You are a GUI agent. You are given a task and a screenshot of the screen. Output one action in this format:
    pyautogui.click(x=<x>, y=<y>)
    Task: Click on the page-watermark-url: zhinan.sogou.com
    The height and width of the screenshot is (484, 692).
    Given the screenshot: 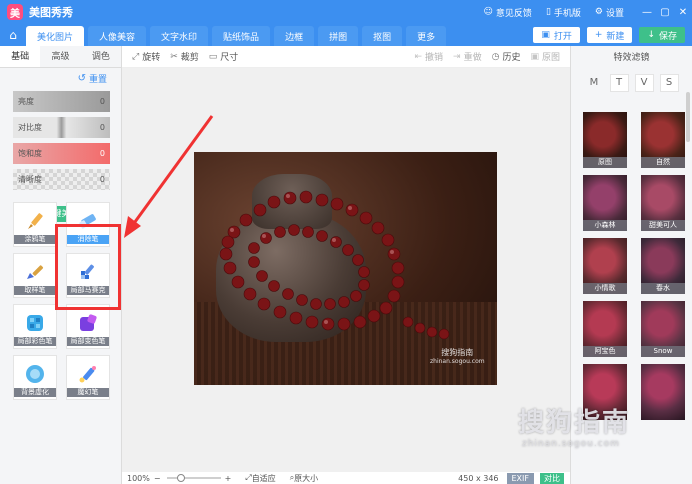 What is the action you would take?
    pyautogui.click(x=571, y=444)
    